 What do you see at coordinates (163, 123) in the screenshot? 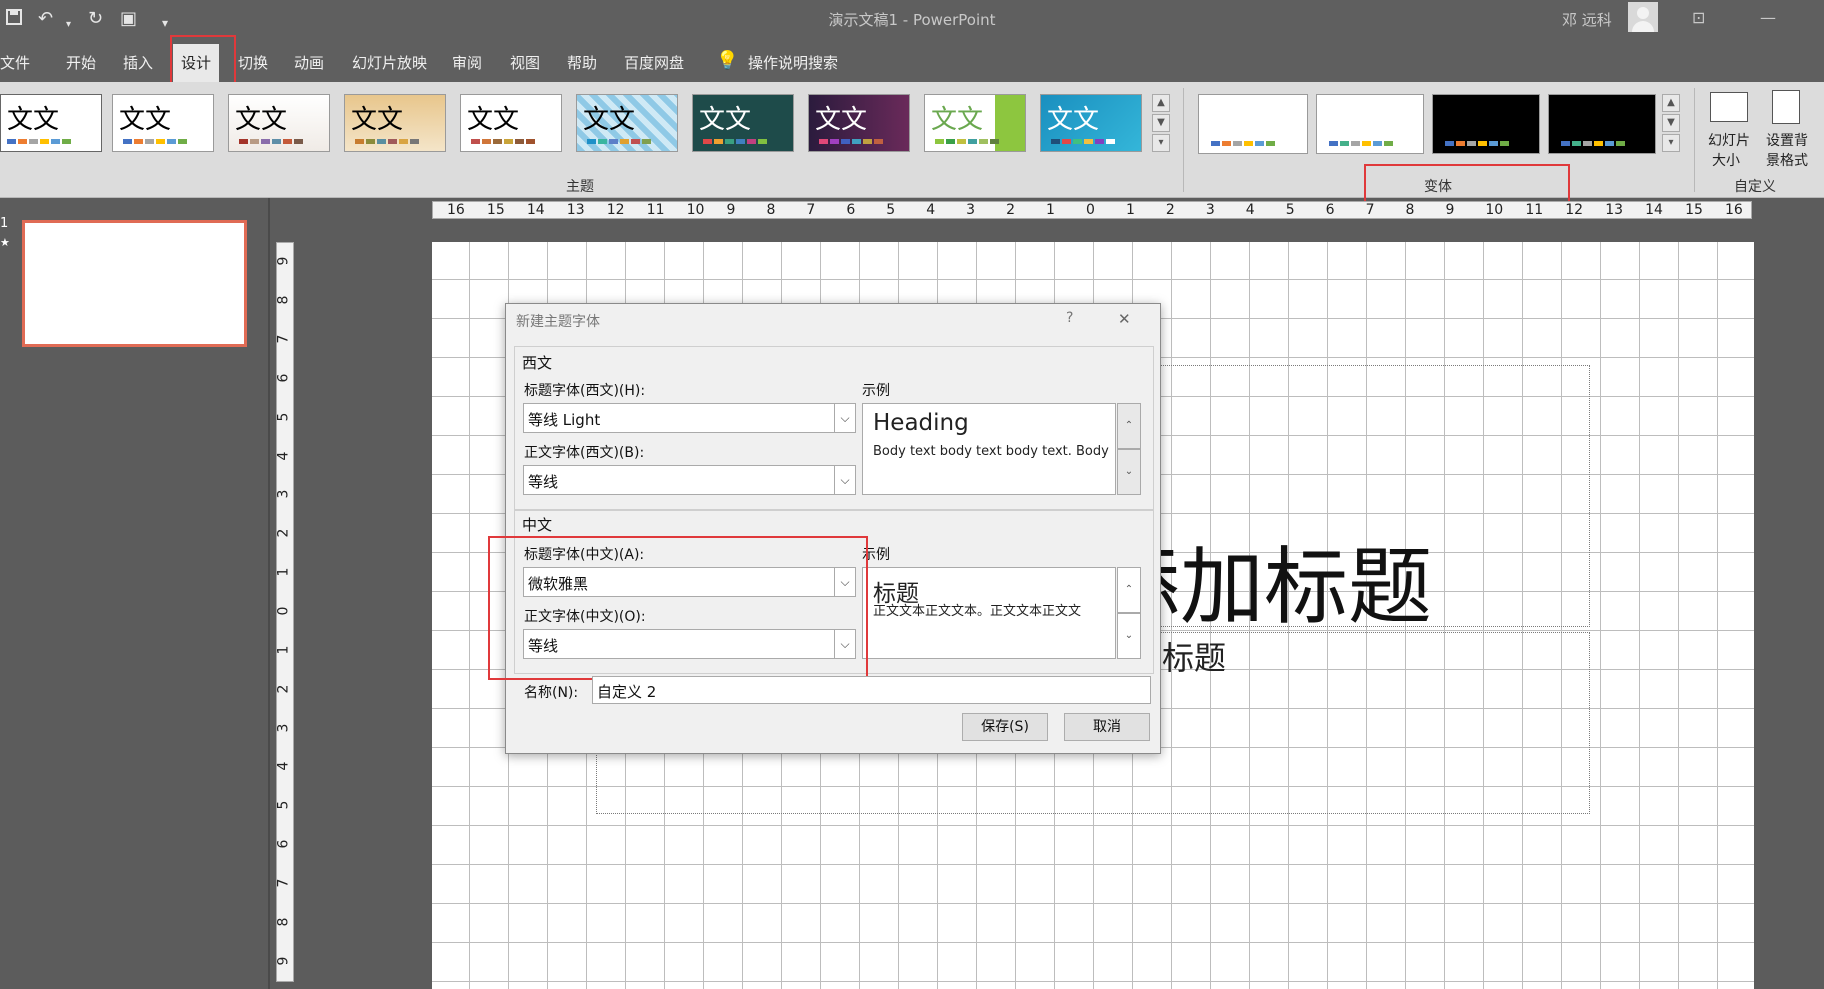
I see `theme-thumb-2: 文文` at bounding box center [163, 123].